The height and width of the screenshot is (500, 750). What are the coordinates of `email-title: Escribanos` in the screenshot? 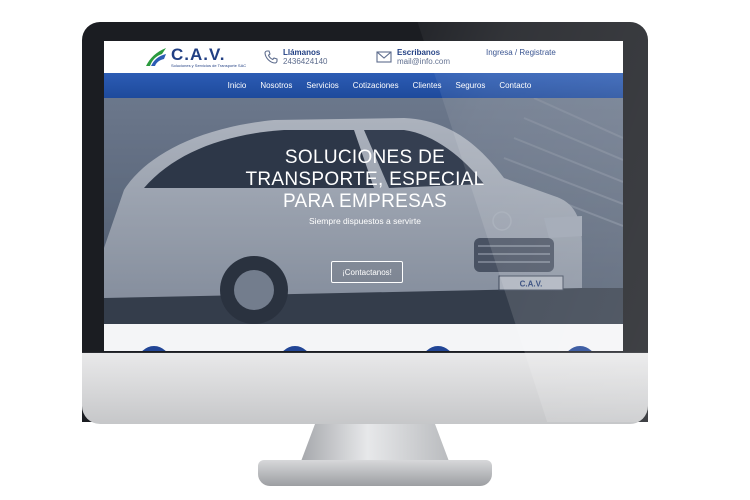 It's located at (419, 52).